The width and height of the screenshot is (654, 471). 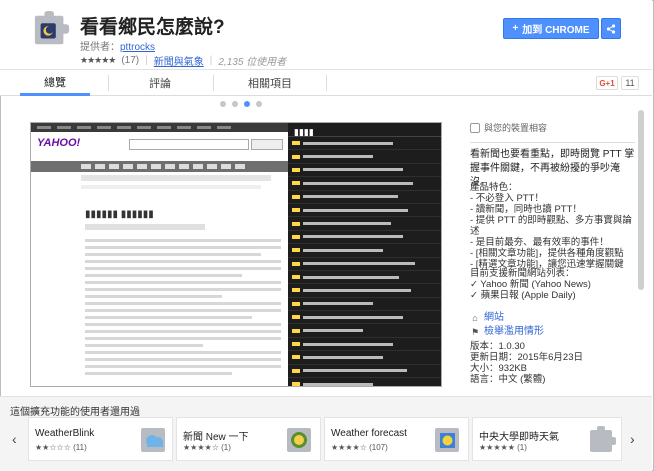 What do you see at coordinates (153, 440) in the screenshot?
I see `cloud-weather-icon` at bounding box center [153, 440].